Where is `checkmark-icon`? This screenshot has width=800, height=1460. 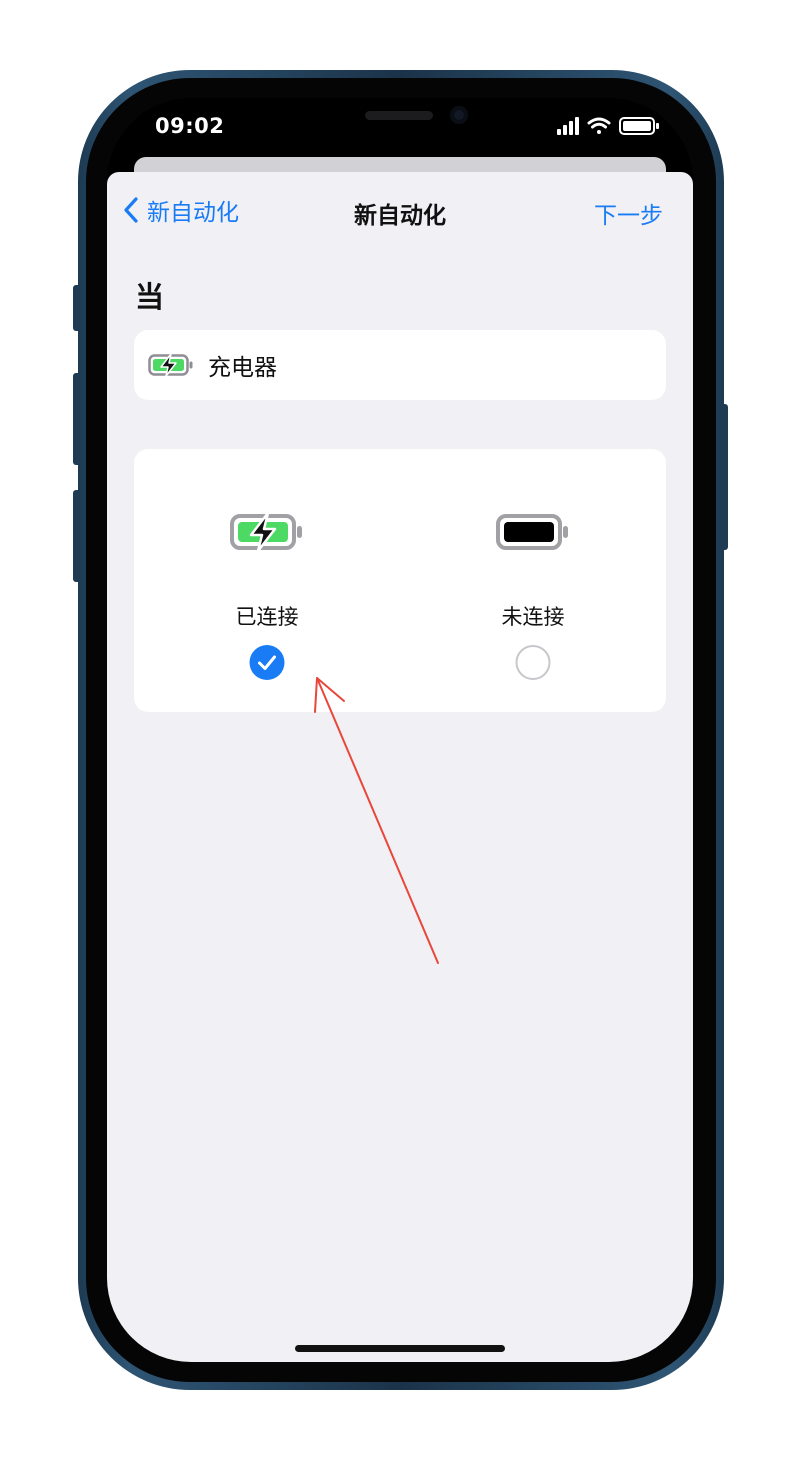 checkmark-icon is located at coordinates (267, 662).